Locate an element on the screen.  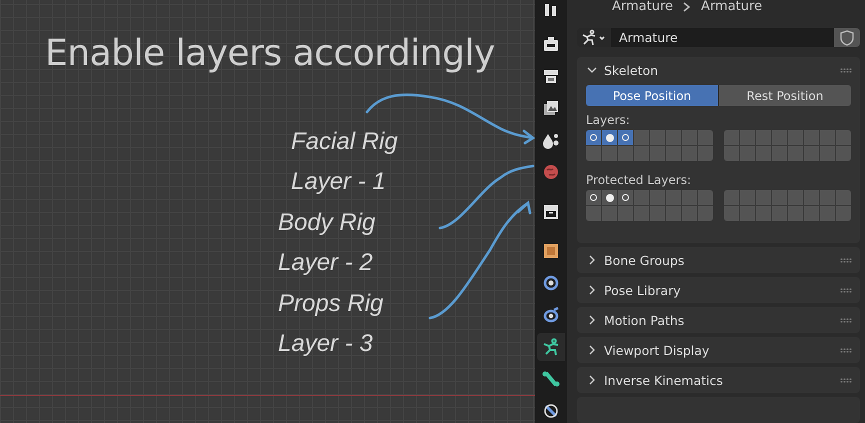
pose-toggle-button: Pose Position is located at coordinates (652, 95).